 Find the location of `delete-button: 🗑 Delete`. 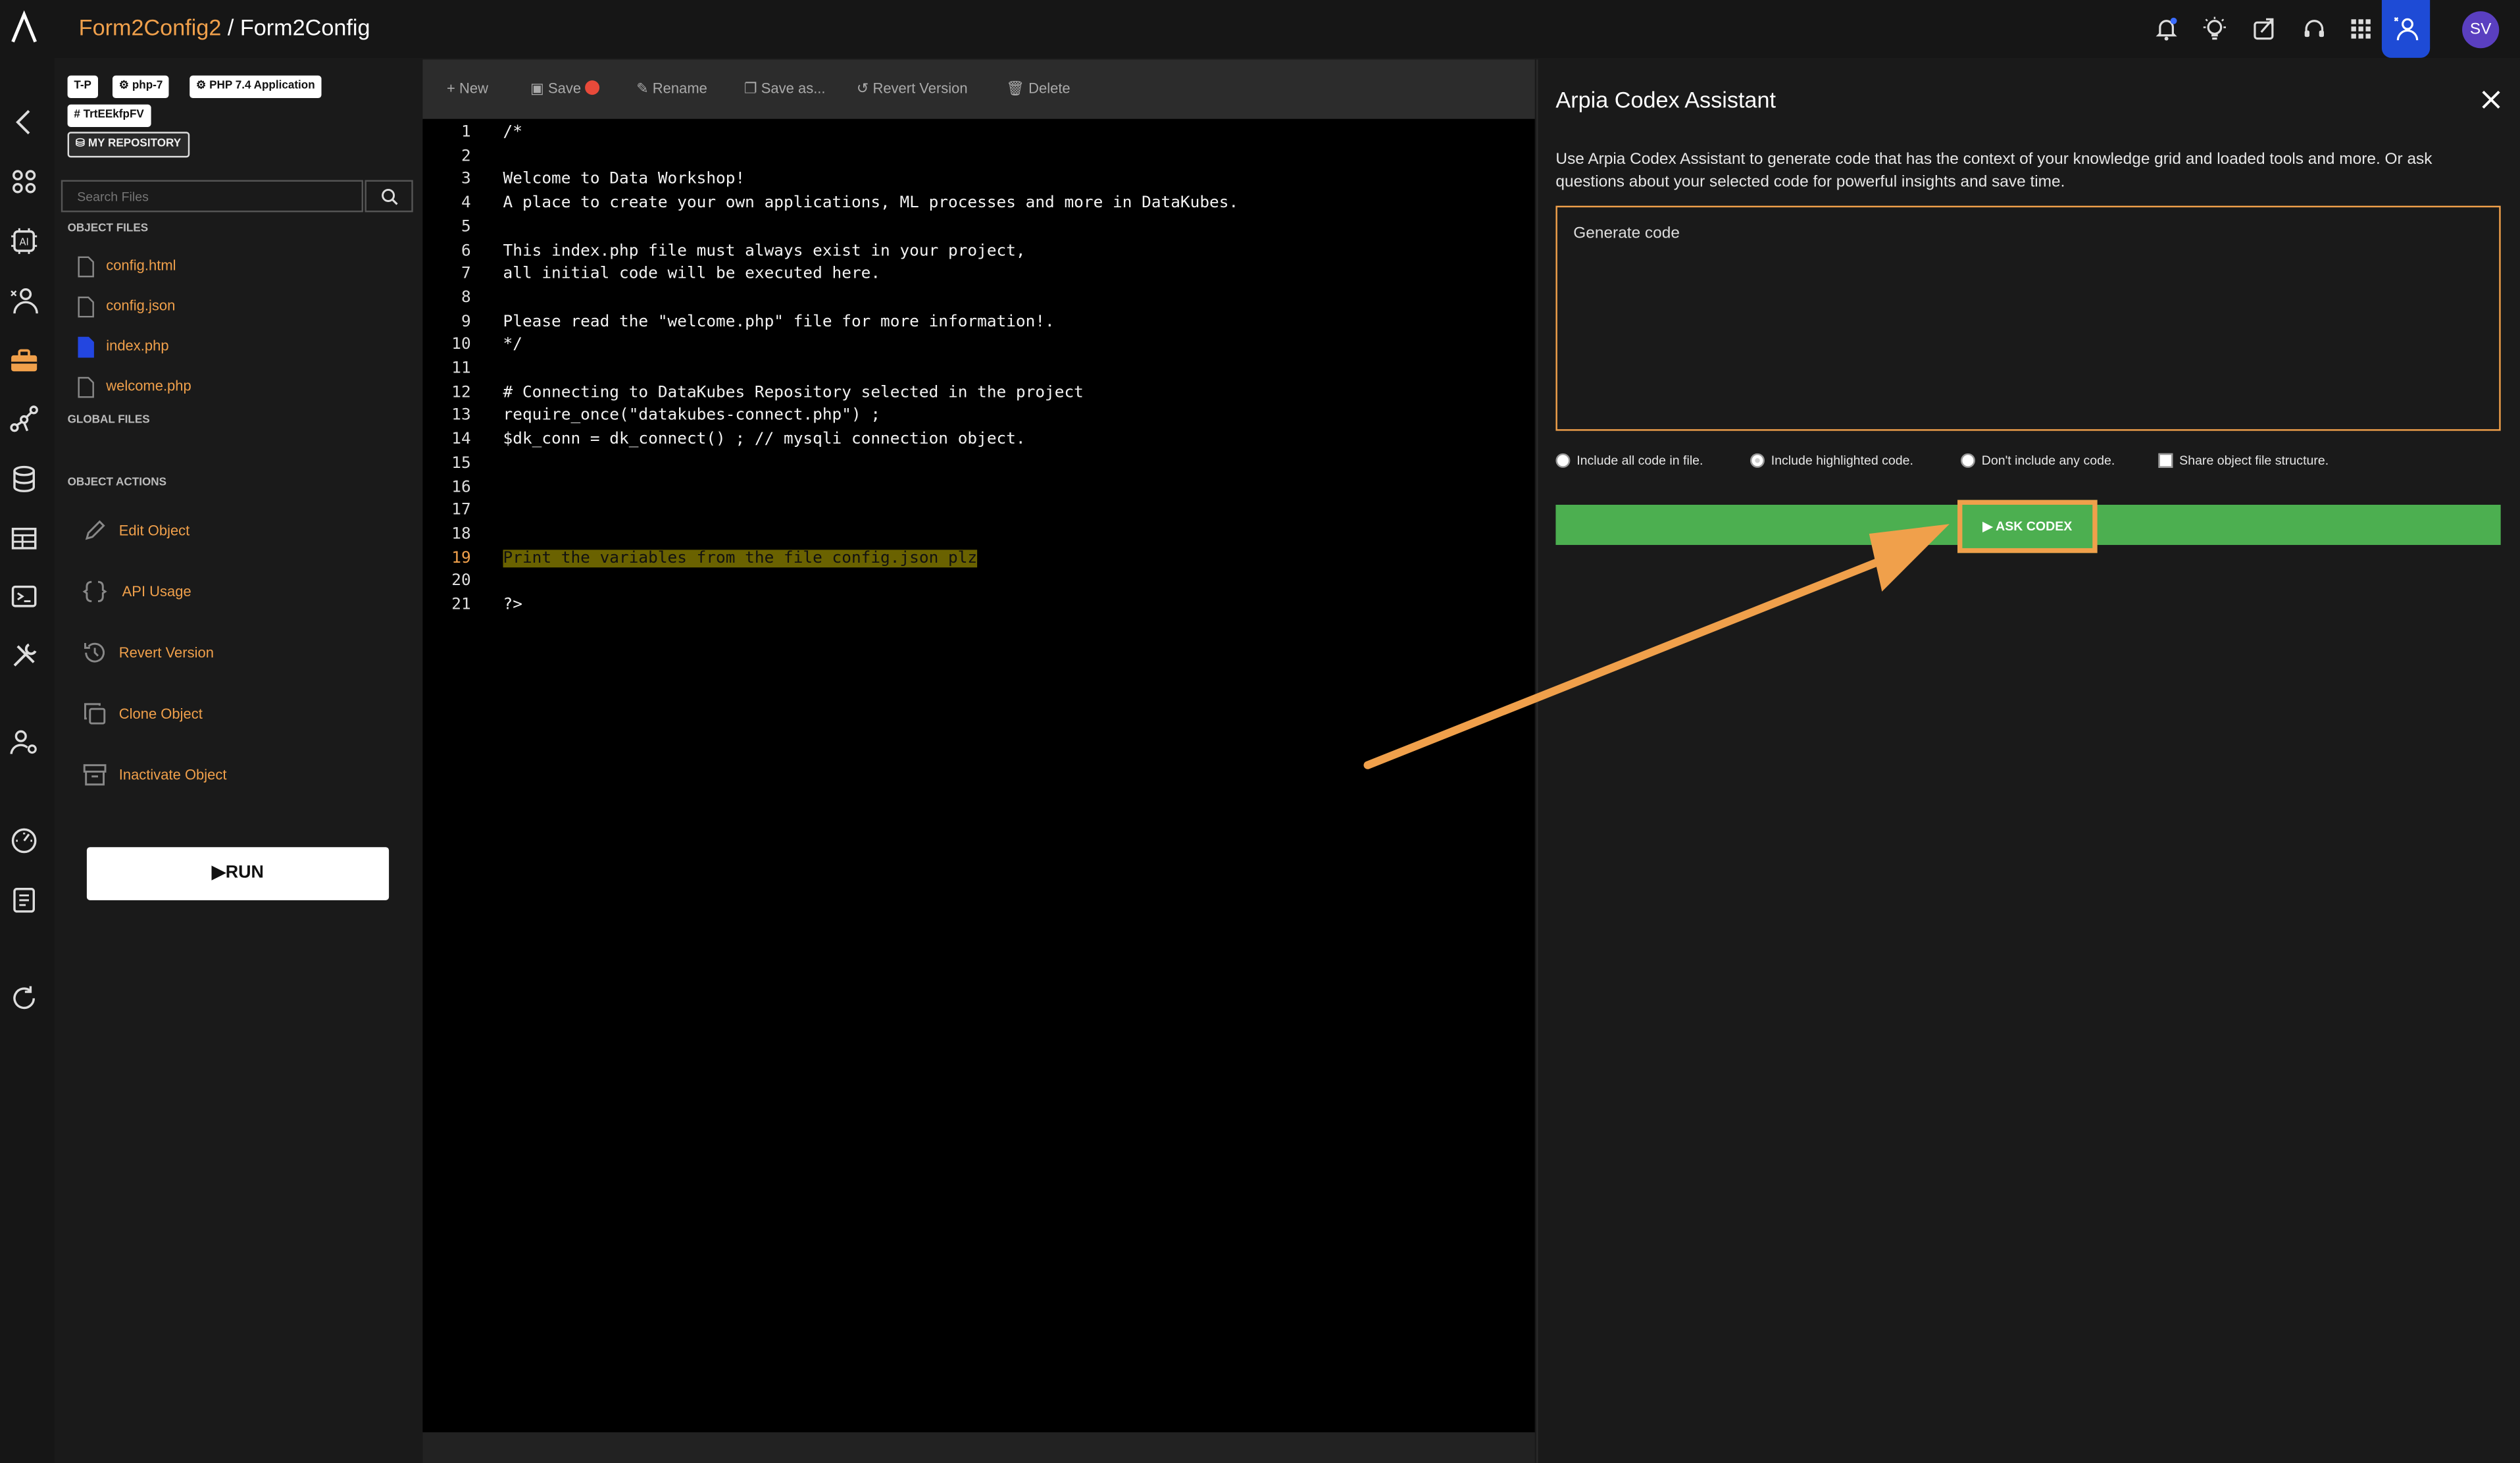

delete-button: 🗑 Delete is located at coordinates (1038, 89).